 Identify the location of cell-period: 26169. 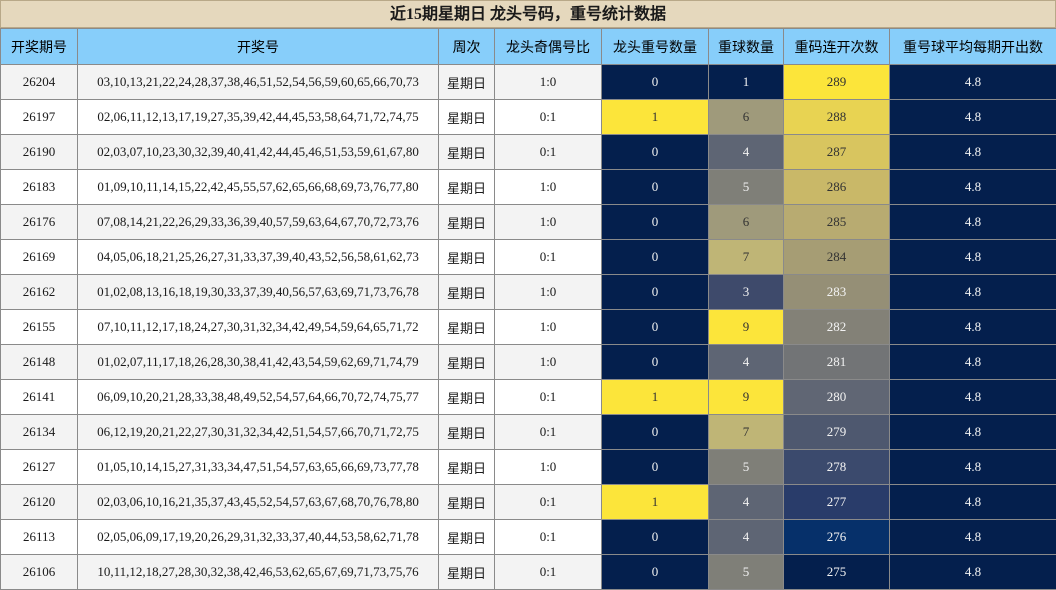
(39, 257).